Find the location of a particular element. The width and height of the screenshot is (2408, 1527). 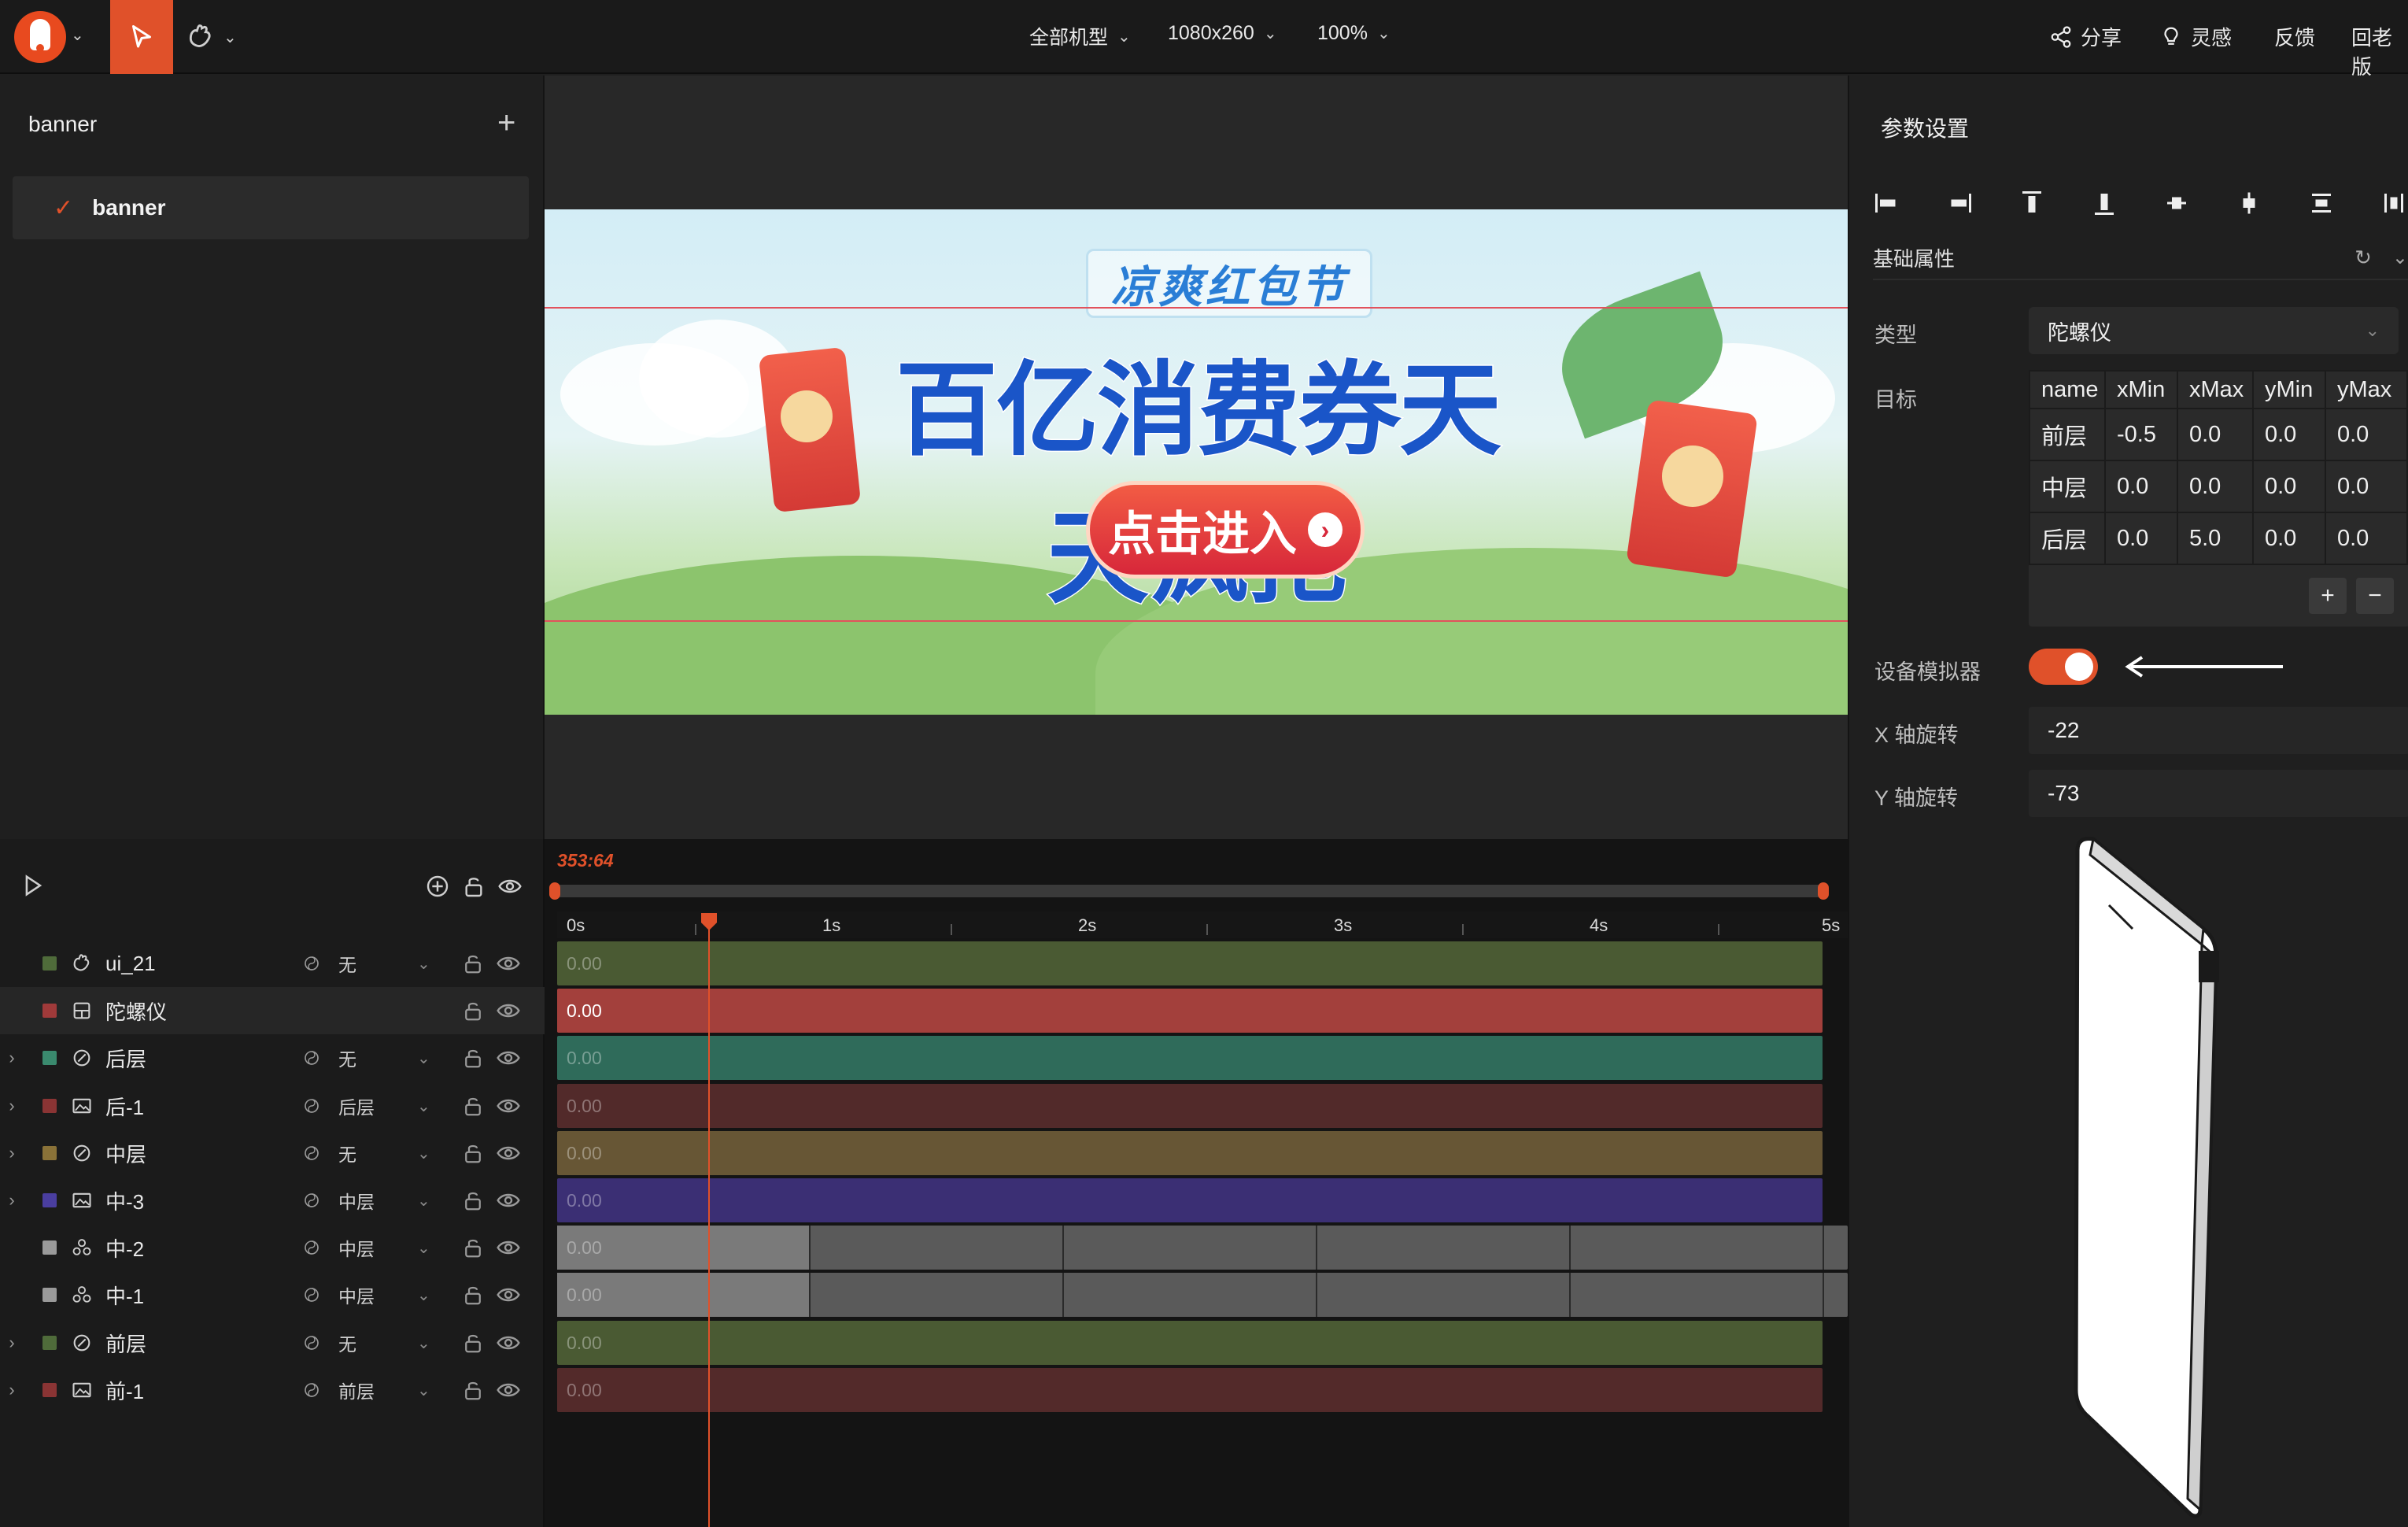

align-center-vertical-icon is located at coordinates (2176, 203).